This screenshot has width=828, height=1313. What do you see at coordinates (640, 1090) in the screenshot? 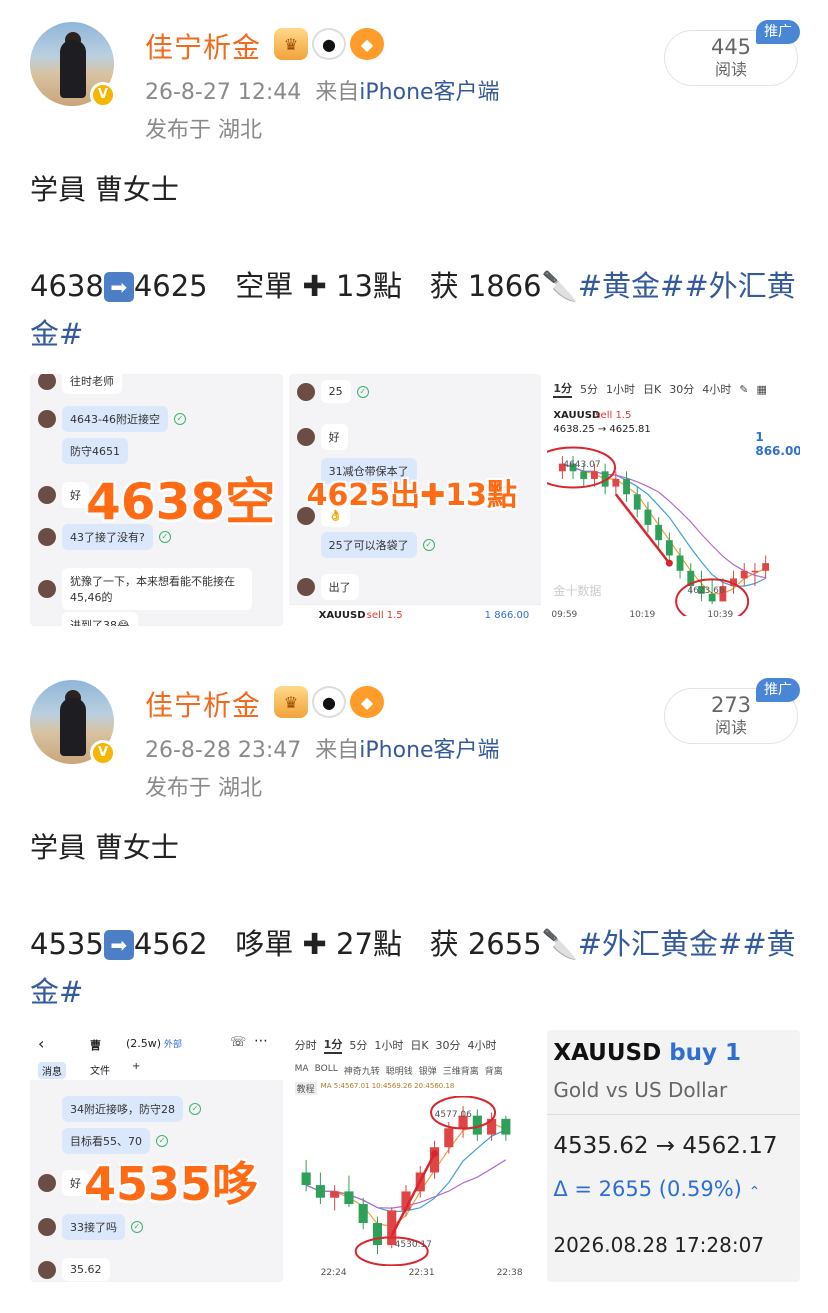
I see `trade-subtitle: Gold vs US Dollar` at bounding box center [640, 1090].